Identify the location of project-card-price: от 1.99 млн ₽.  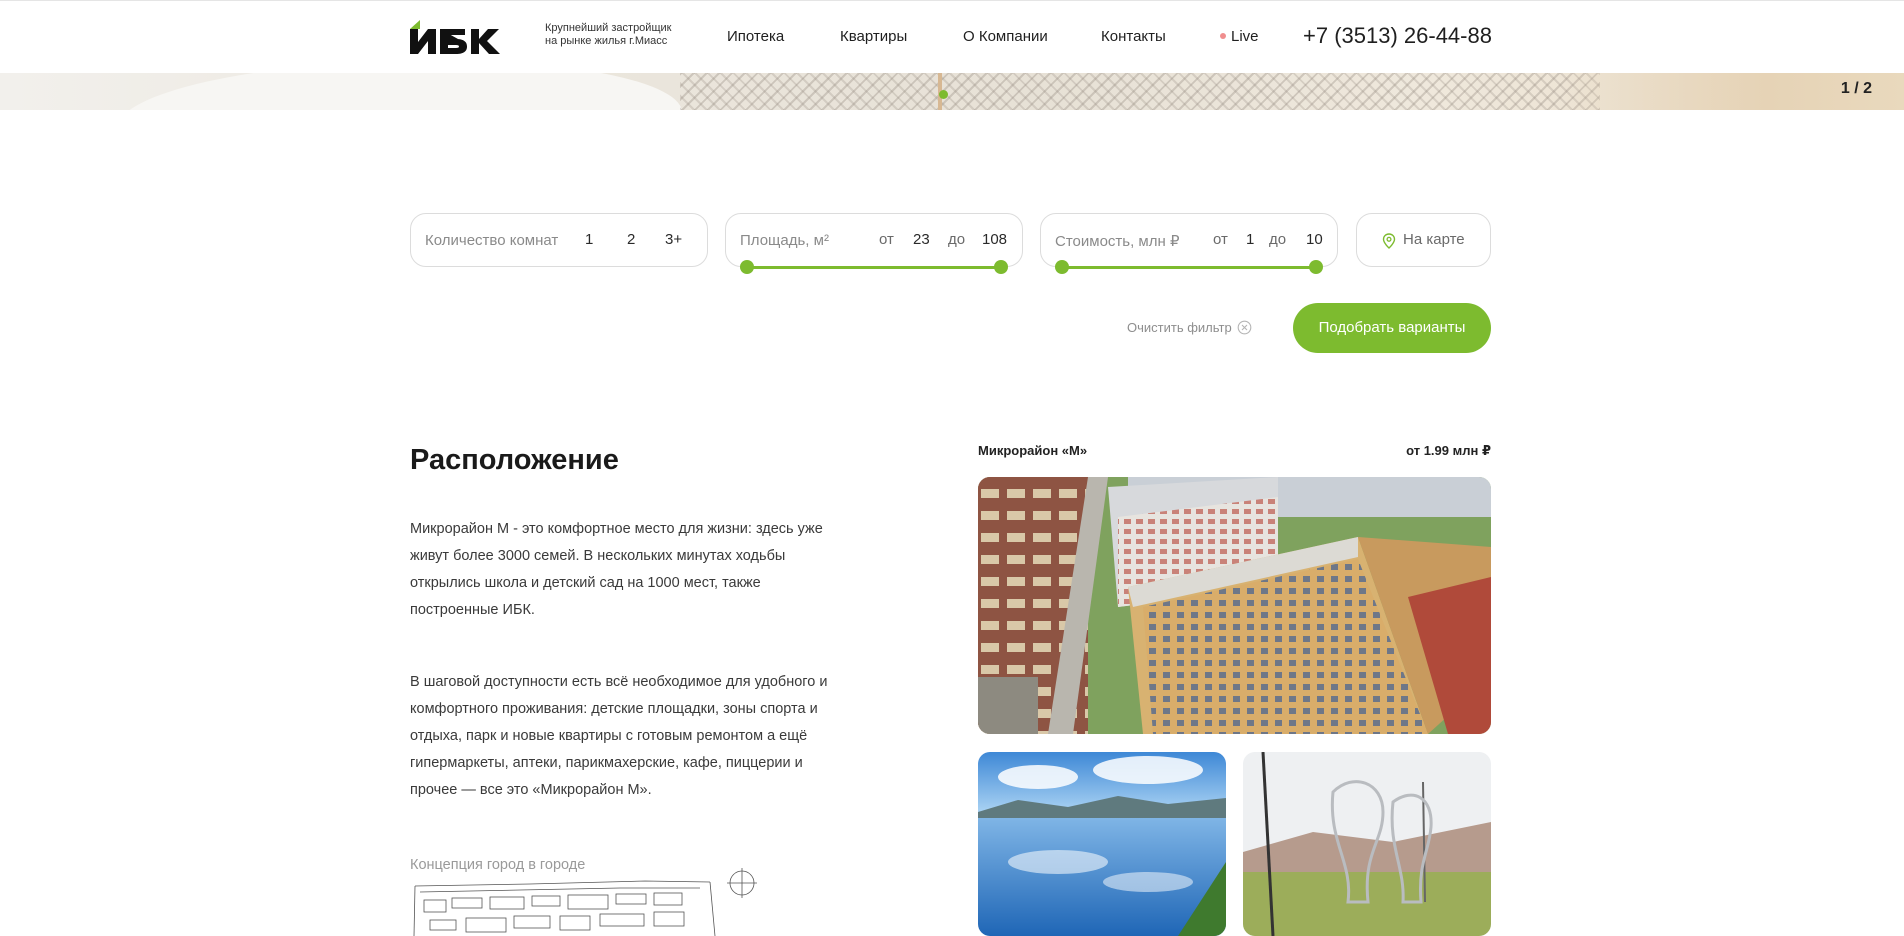
(1448, 450).